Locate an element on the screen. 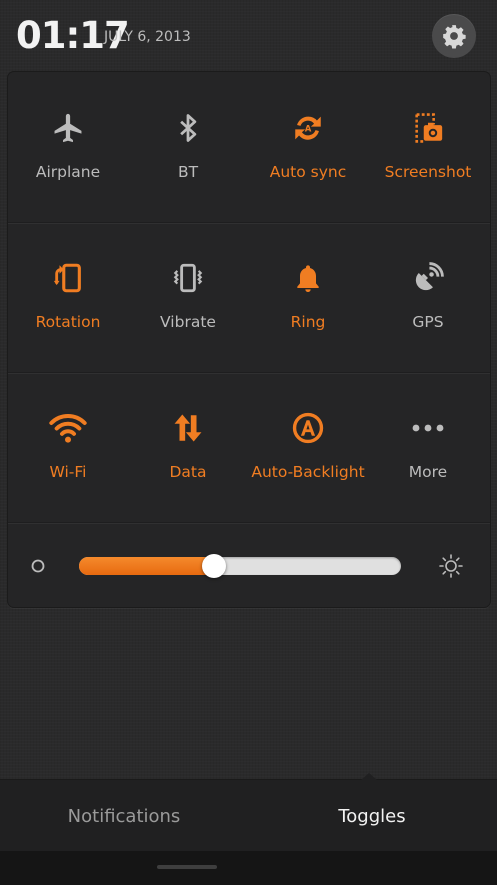 The image size is (497, 885). toggle-wifi: Wi-Fi is located at coordinates (68, 447).